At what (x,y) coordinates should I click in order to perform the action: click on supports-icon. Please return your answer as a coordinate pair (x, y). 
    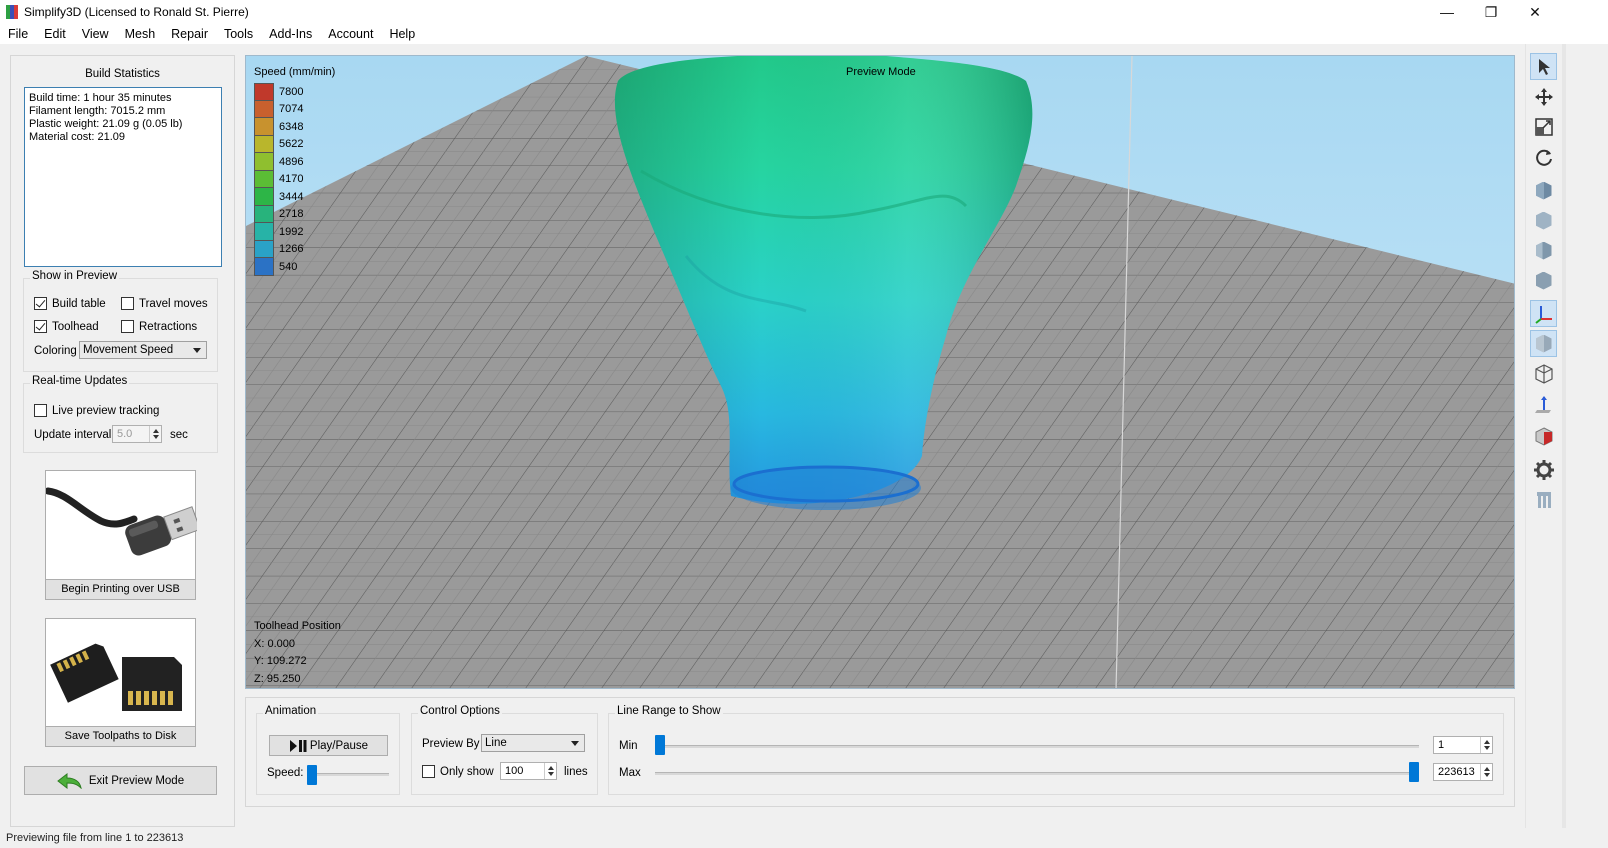
    Looking at the image, I should click on (1543, 499).